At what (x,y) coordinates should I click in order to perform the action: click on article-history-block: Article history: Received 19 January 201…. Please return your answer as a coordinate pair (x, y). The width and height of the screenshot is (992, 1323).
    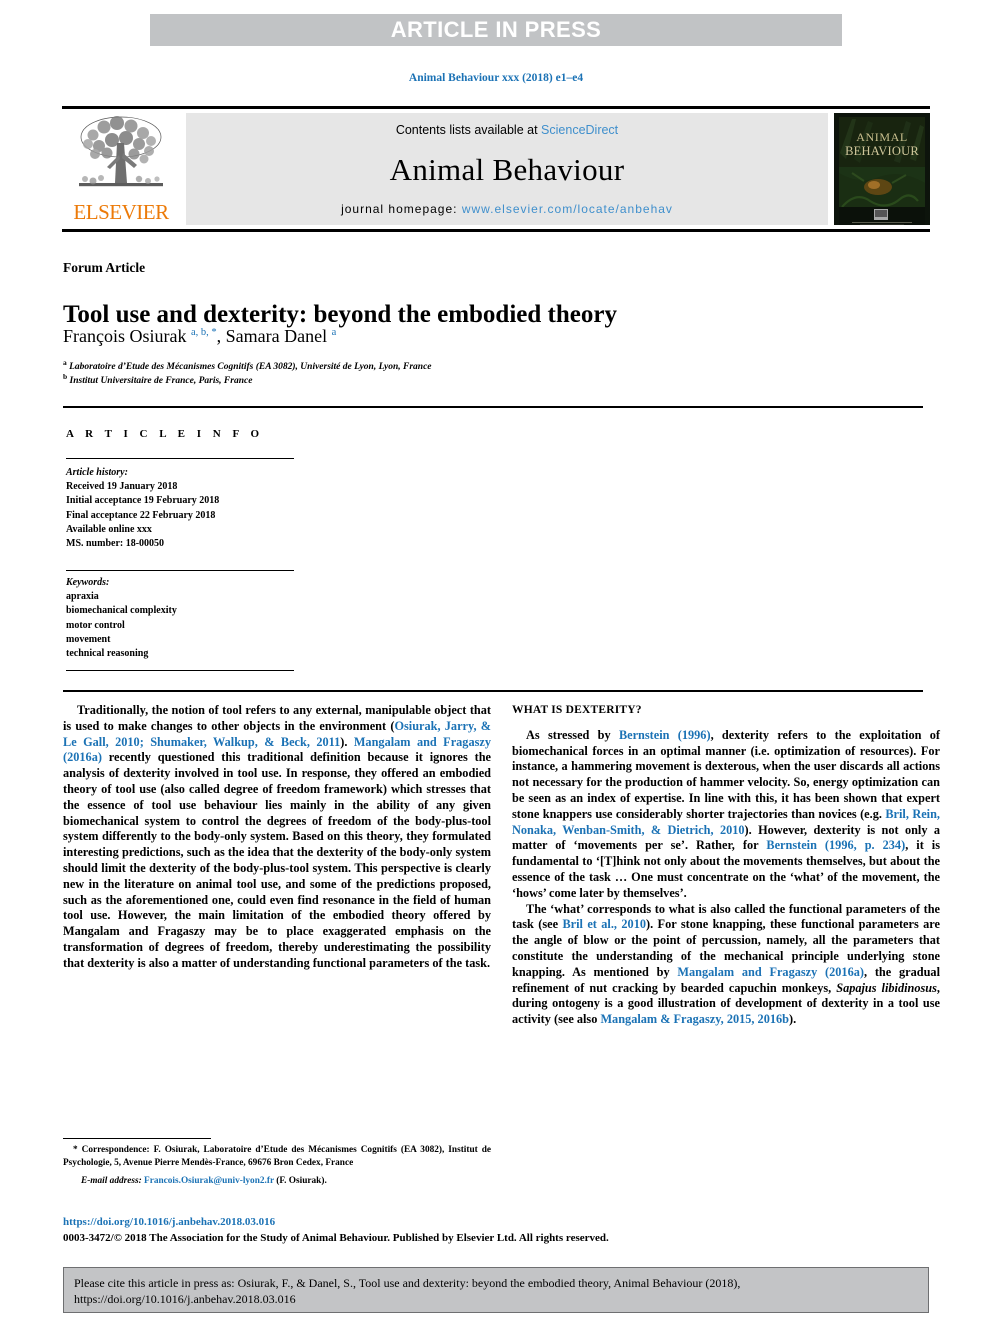
    Looking at the image, I should click on (186, 508).